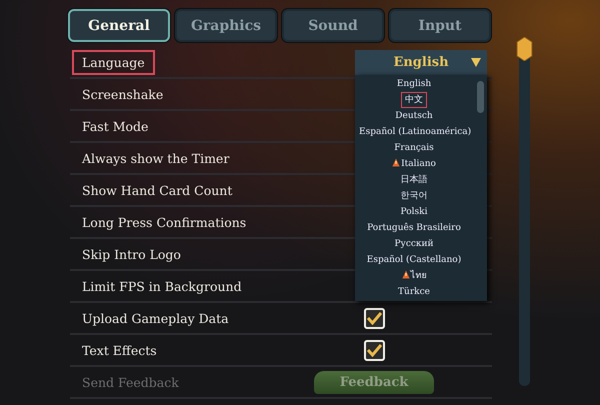  What do you see at coordinates (115, 127) in the screenshot?
I see `setting-label: Fast Mode` at bounding box center [115, 127].